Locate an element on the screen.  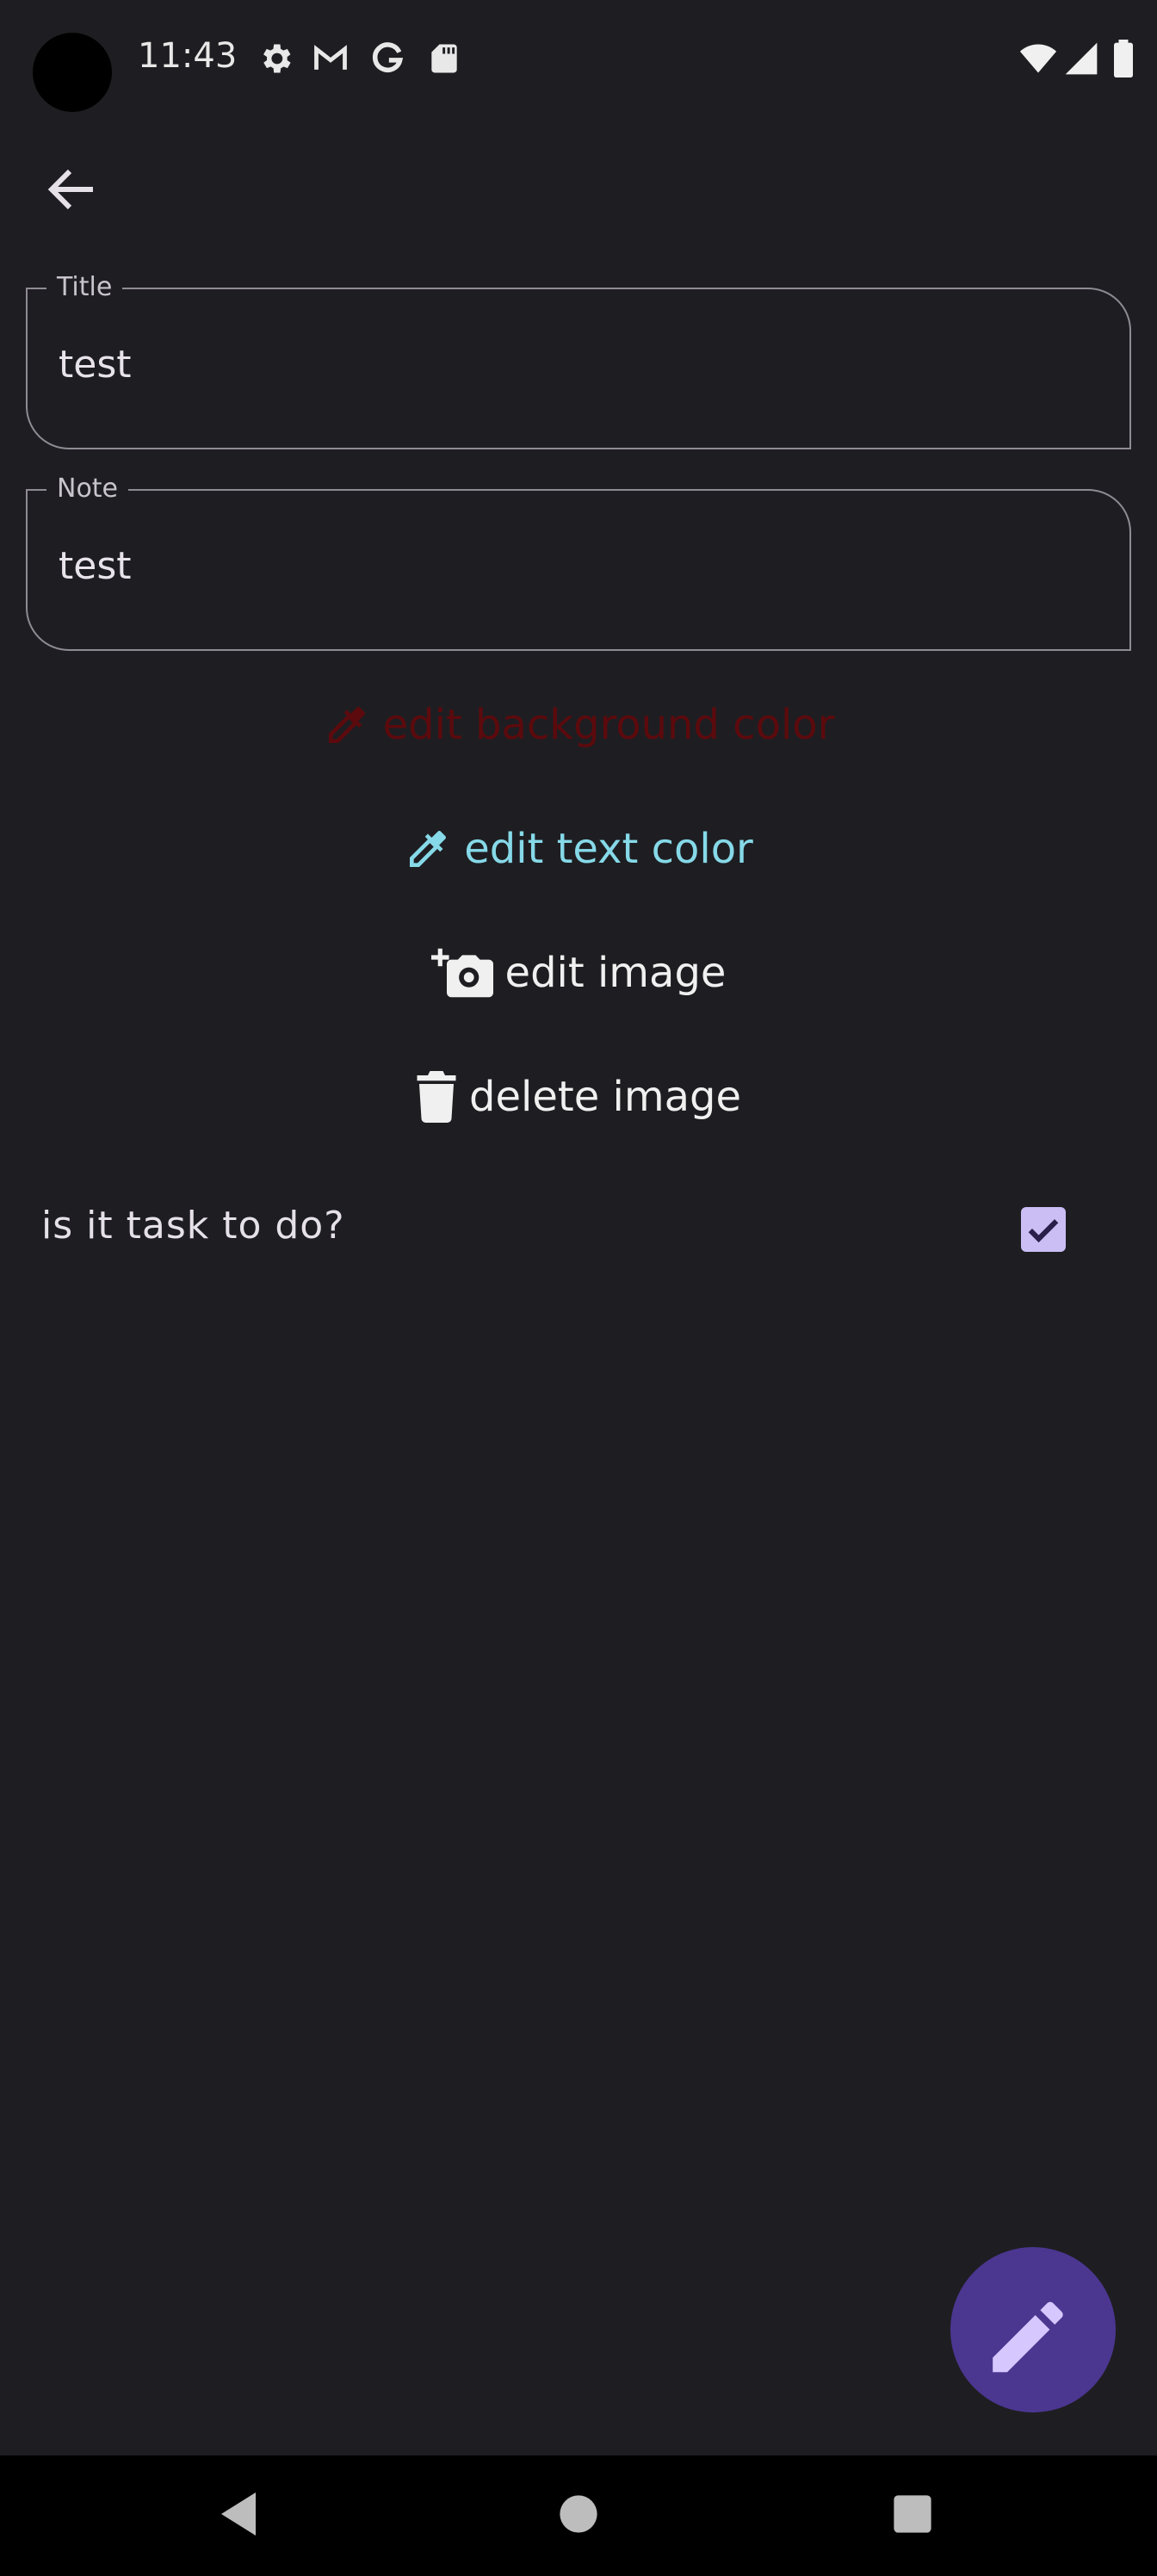
title-field-label: Title is located at coordinates (84, 287).